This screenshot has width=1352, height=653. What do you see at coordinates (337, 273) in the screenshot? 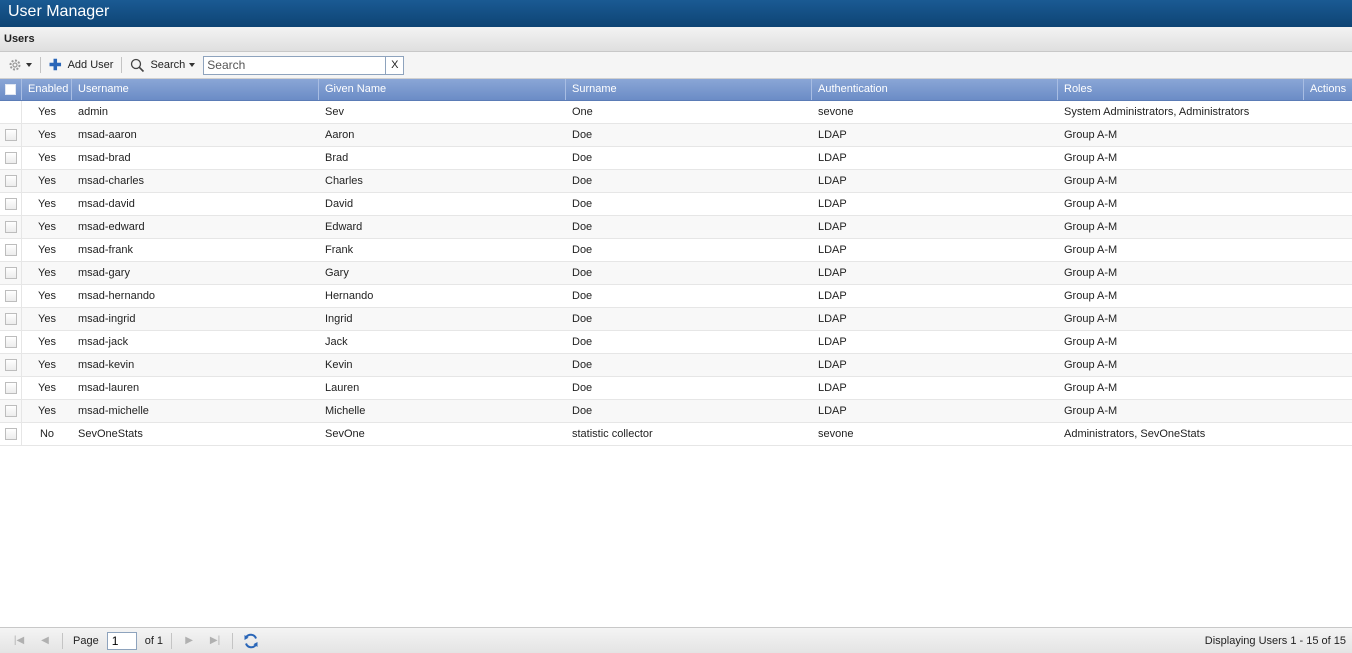
I see `cell-given-name: Gary` at bounding box center [337, 273].